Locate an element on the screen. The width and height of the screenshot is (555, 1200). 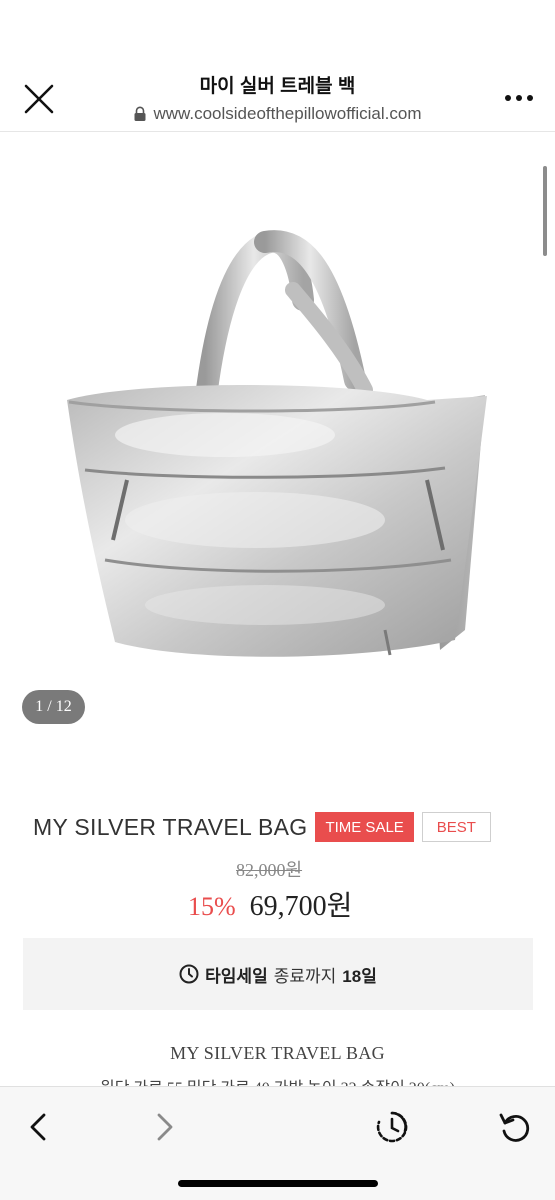
price-row: 15% 69,700원 is located at coordinates (270, 904).